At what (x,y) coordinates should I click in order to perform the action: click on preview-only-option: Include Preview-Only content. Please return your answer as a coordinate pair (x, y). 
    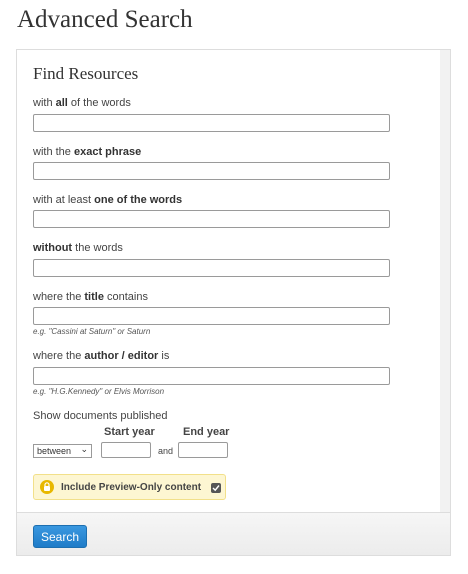
    Looking at the image, I should click on (129, 487).